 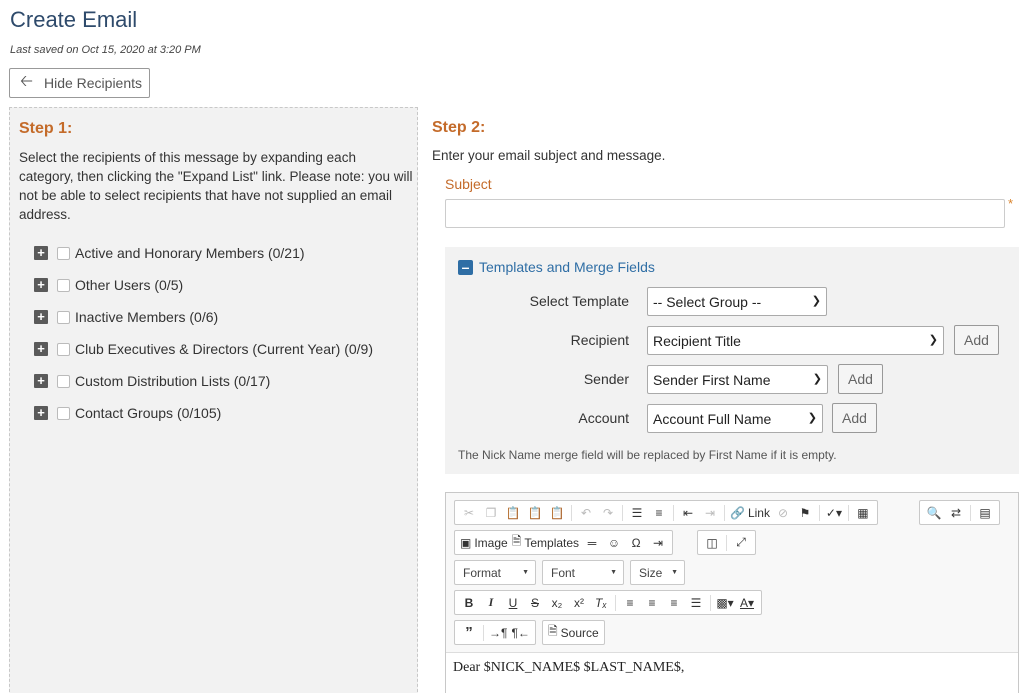 What do you see at coordinates (26, 81) in the screenshot?
I see `arrow-left-icon: 🡠` at bounding box center [26, 81].